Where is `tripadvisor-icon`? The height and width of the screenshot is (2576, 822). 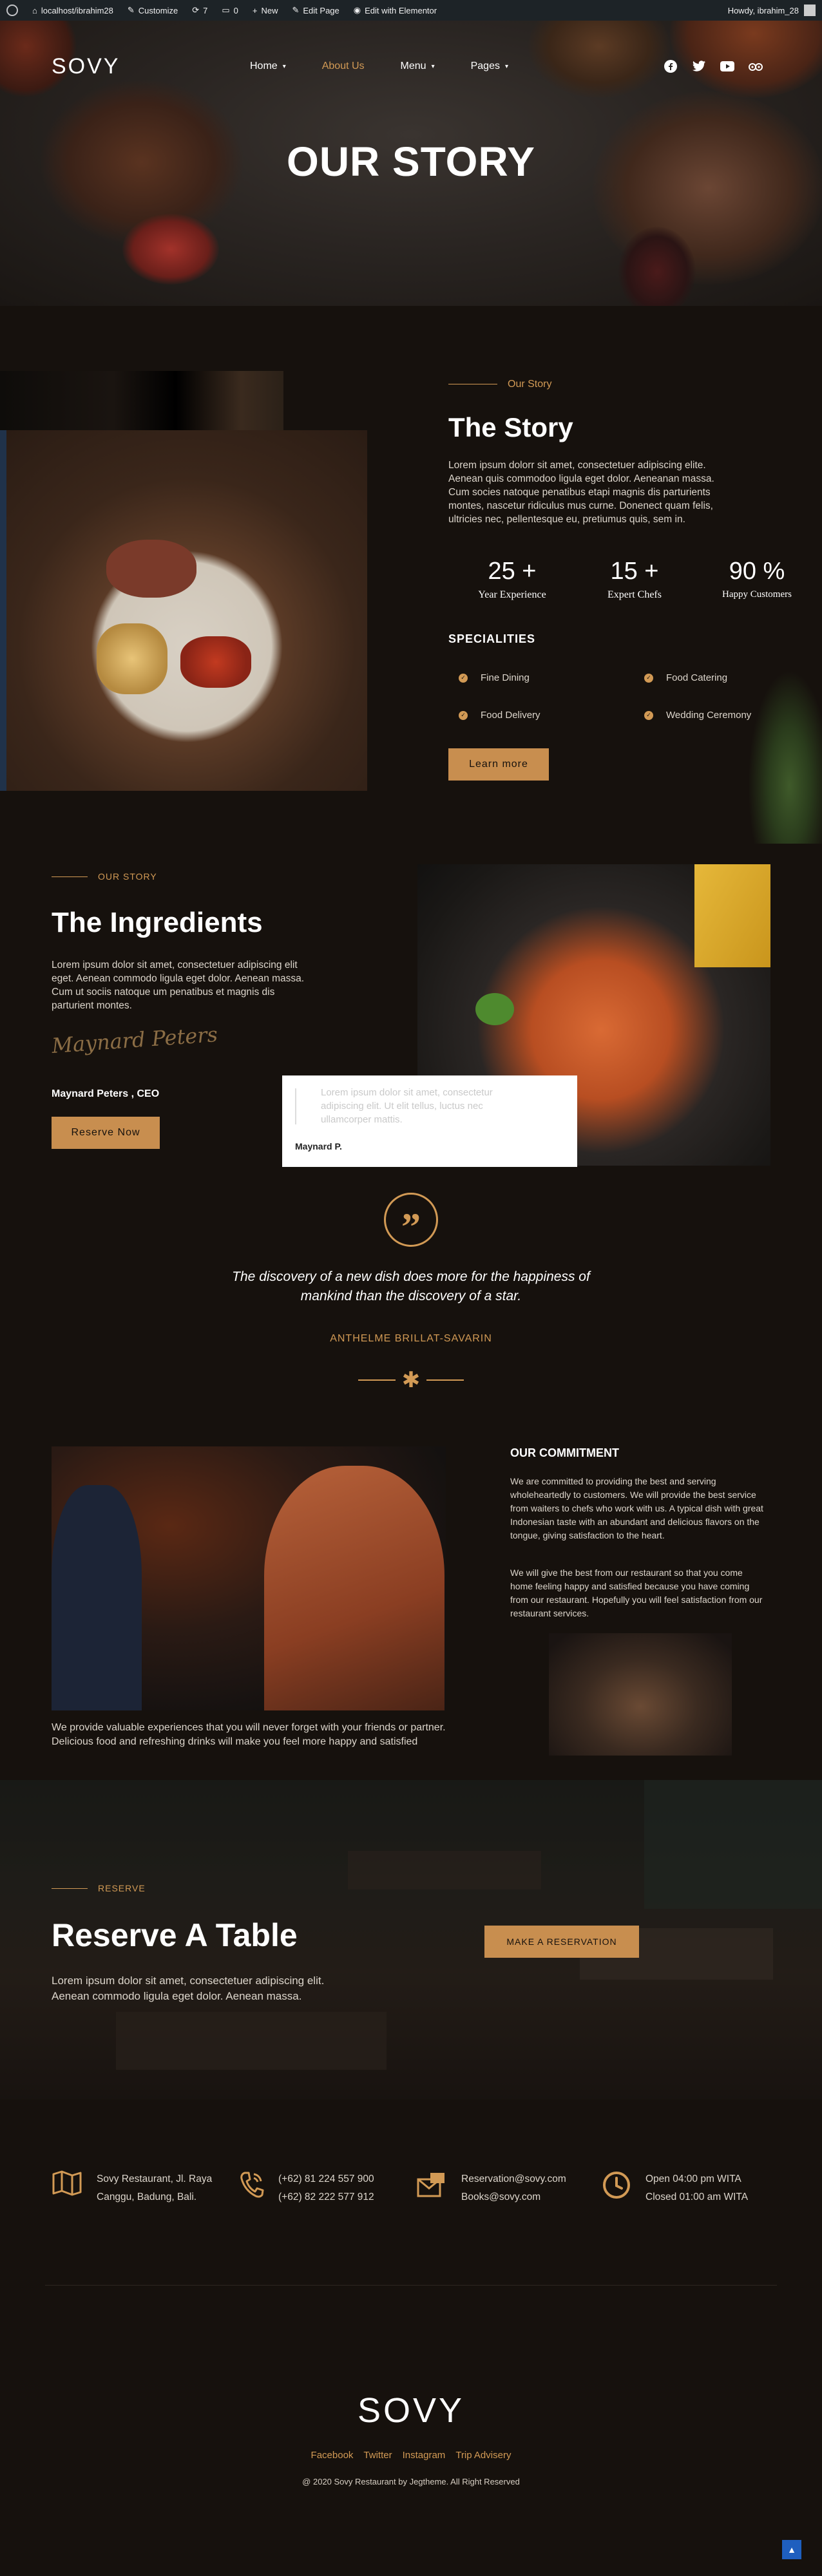 tripadvisor-icon is located at coordinates (756, 66).